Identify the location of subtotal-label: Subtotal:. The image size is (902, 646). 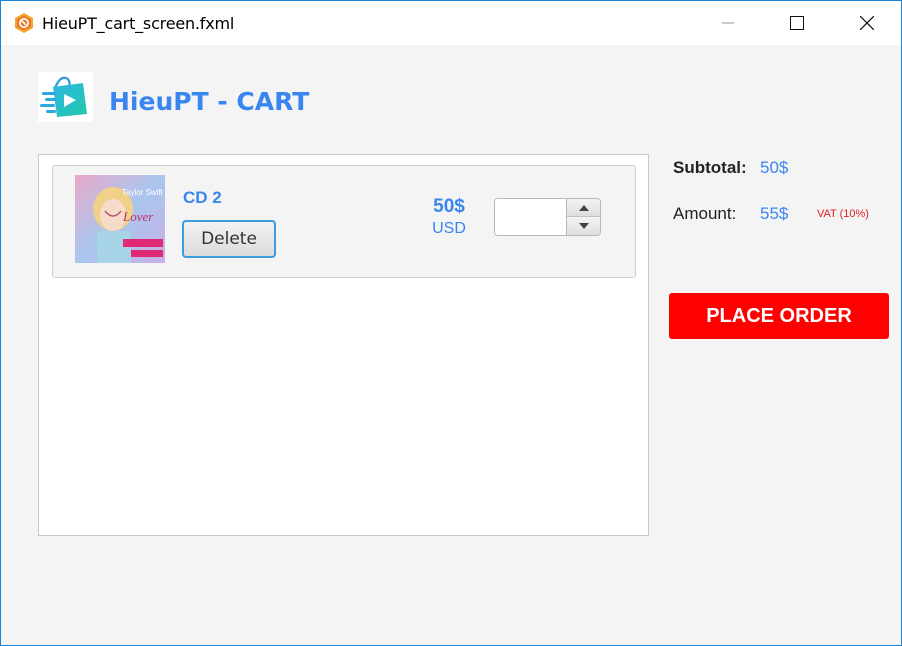
(710, 167).